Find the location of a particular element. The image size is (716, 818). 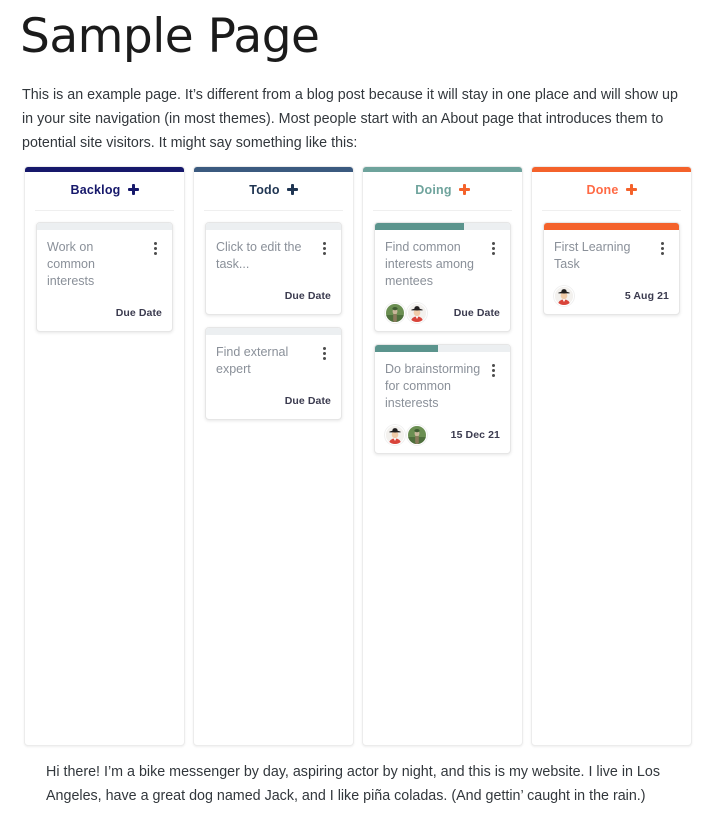

card-body: Find external expert Due Date is located at coordinates (273, 377).